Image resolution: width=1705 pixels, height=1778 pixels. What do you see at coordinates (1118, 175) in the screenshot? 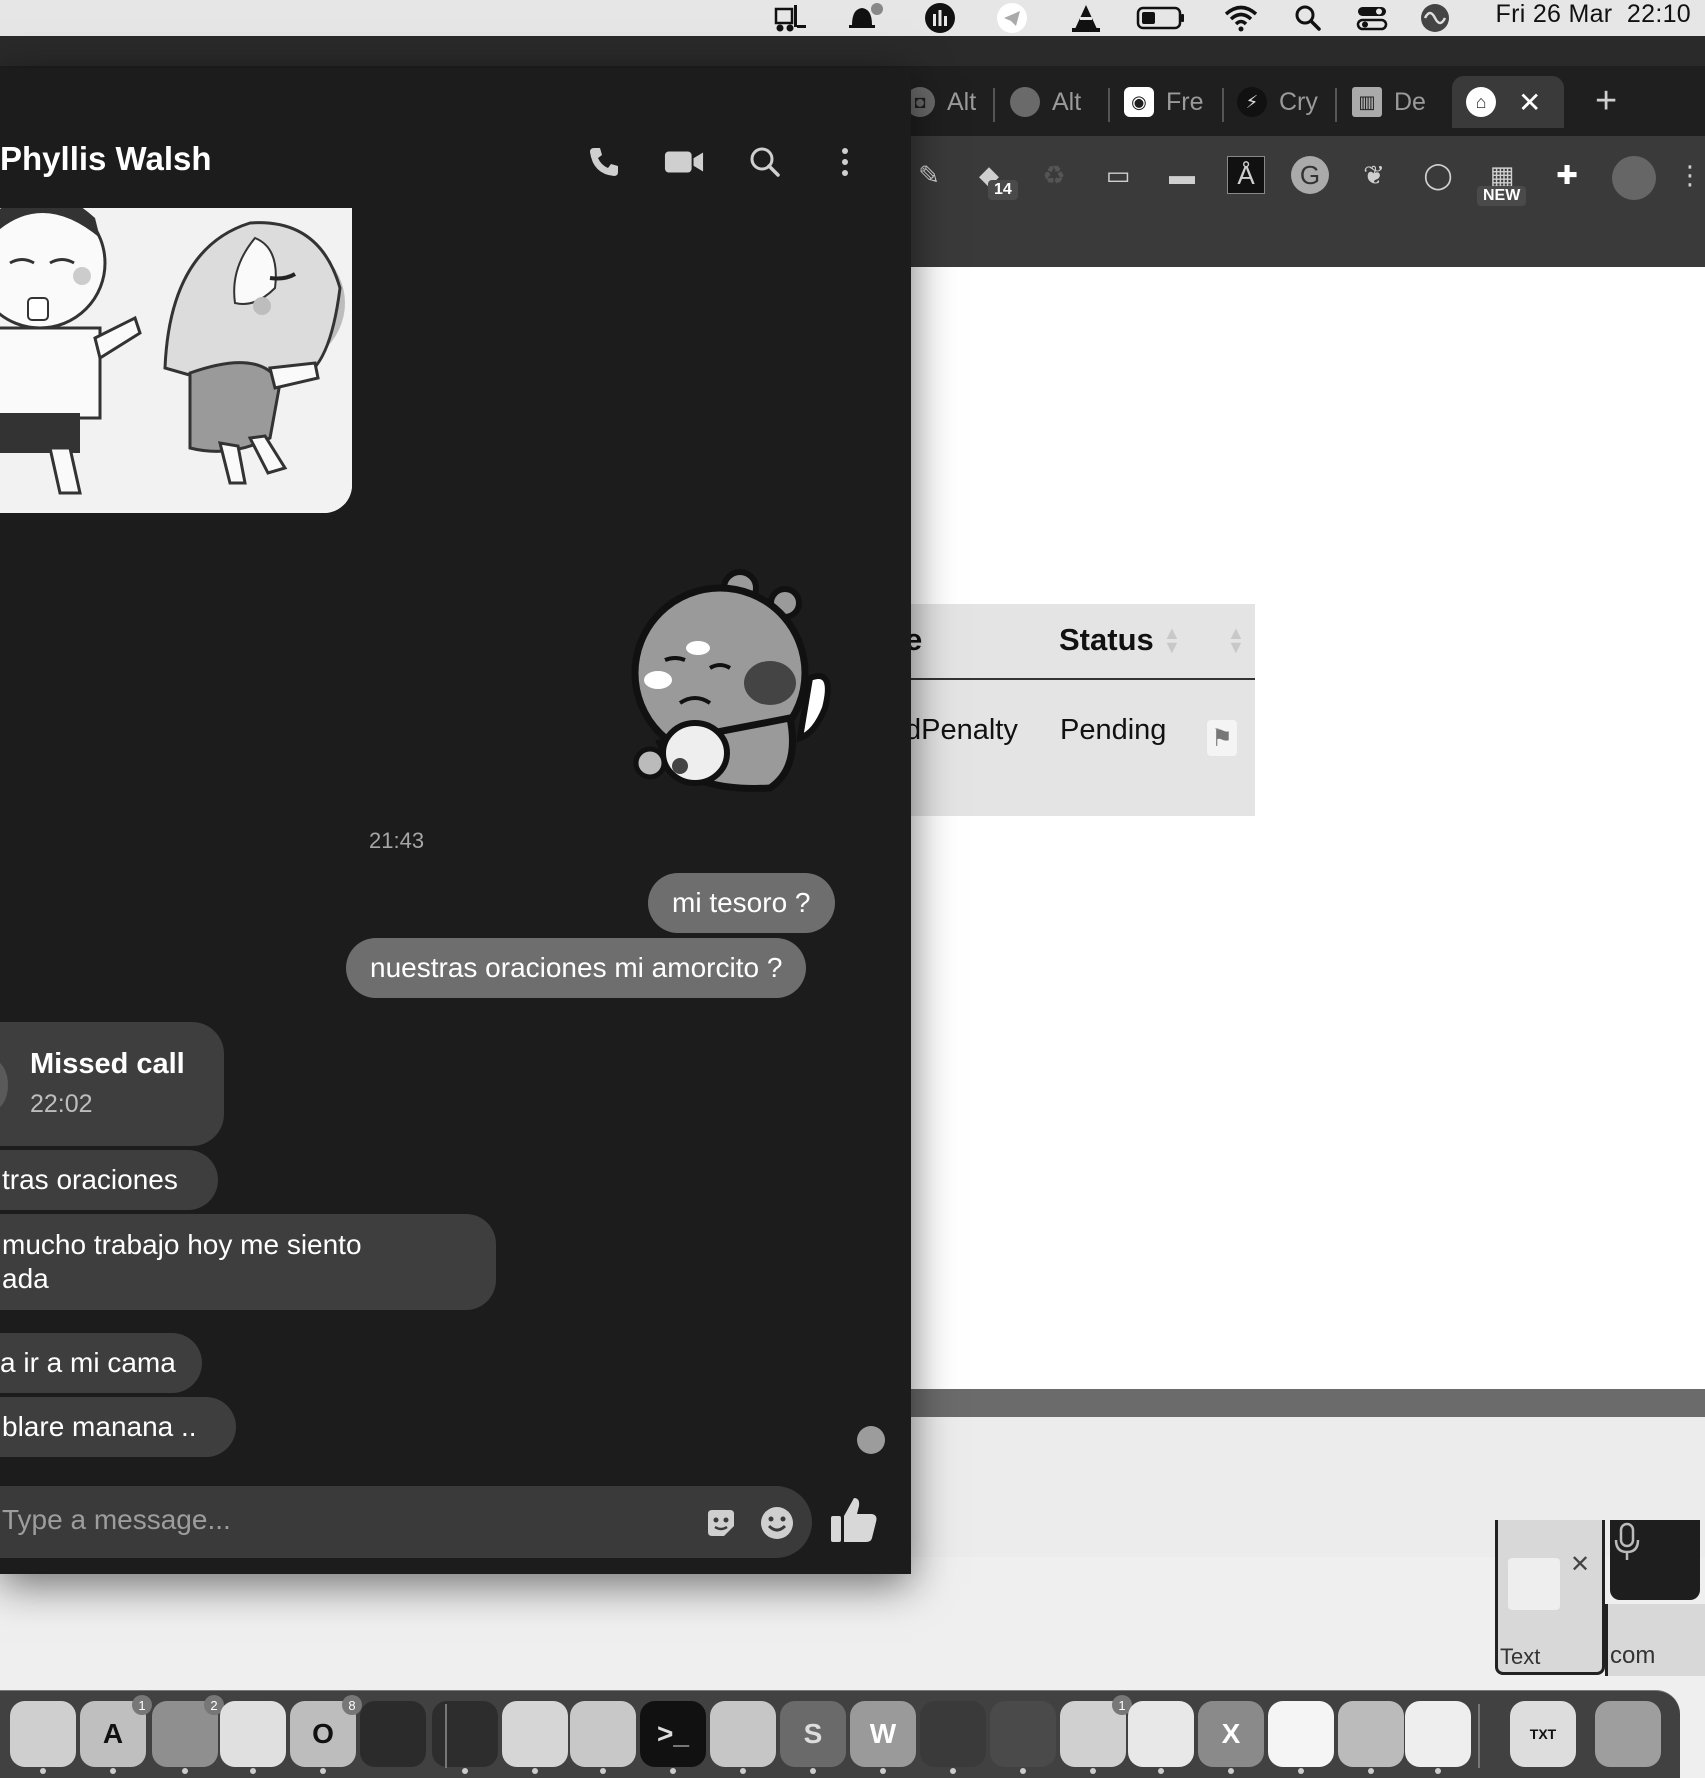
I see `printer-extension-icon: ▭` at bounding box center [1118, 175].